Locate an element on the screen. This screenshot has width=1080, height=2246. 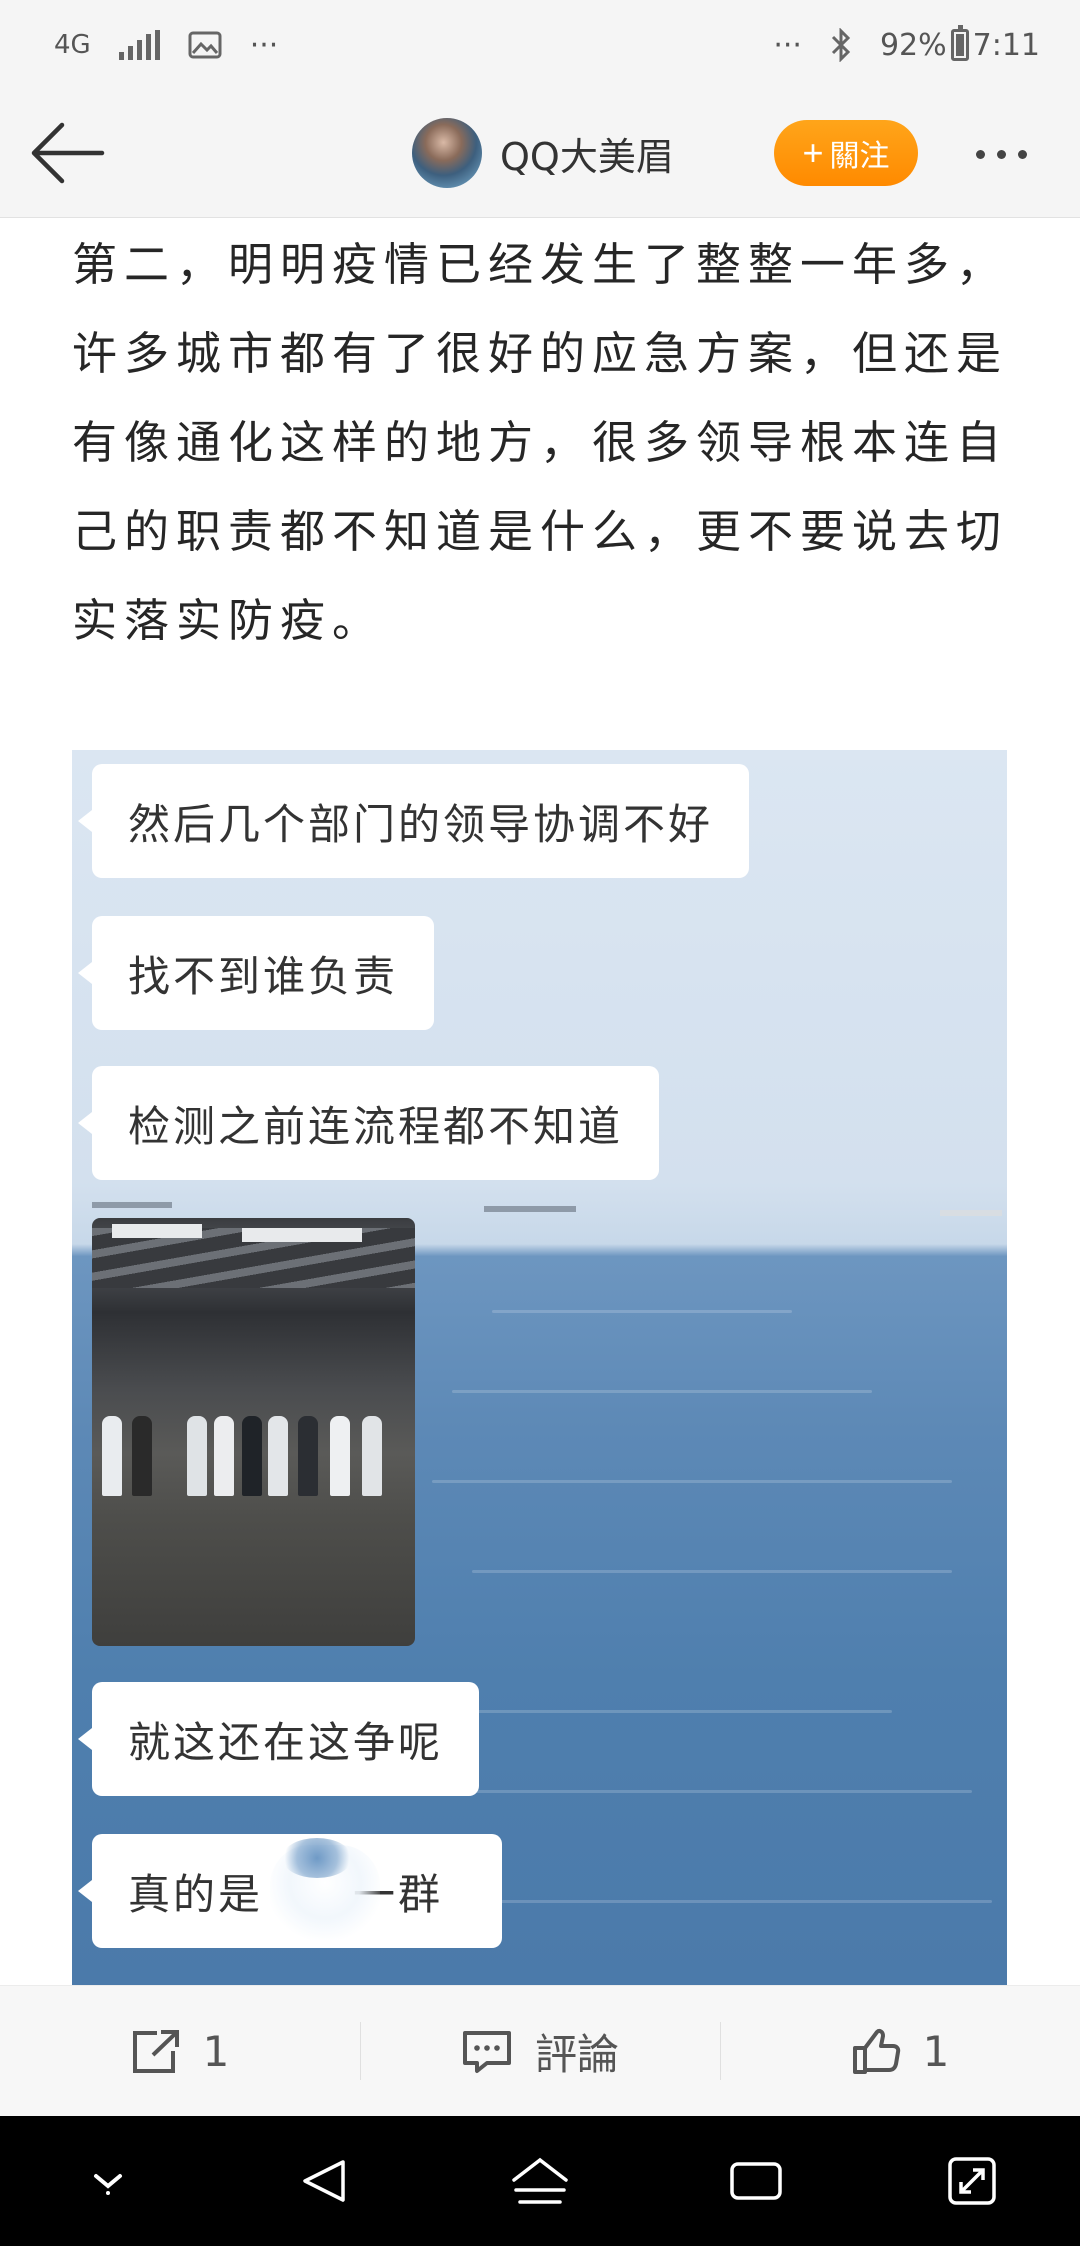
share-button: 1 is located at coordinates (180, 2051).